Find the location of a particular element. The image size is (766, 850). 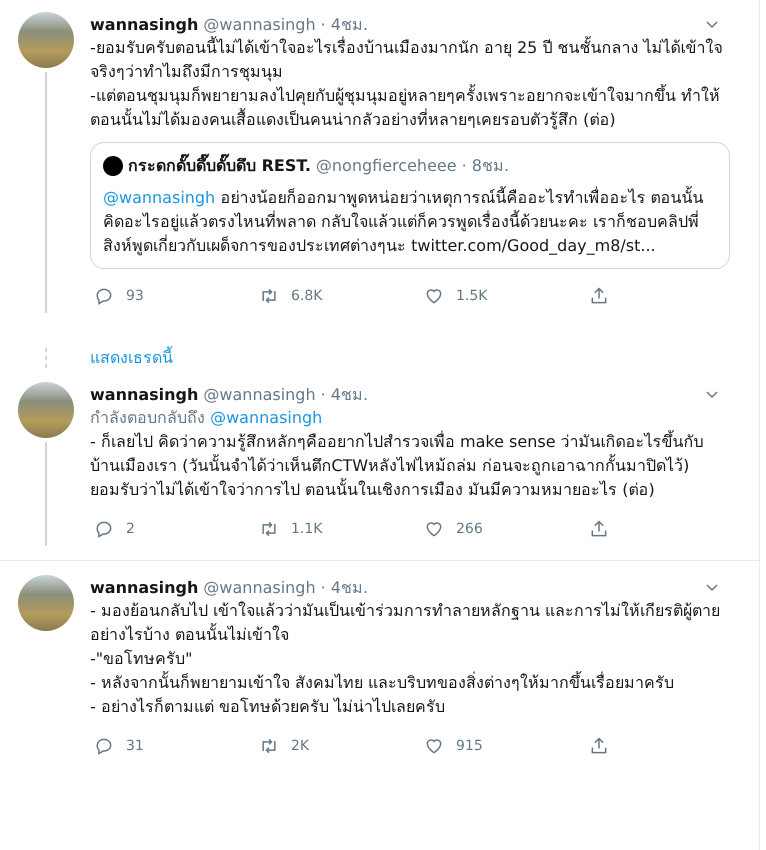

tweet-text: - หลังจากนั้นก็พยายามเข้าใจ สังคมไทย และบริบทของสิ่งต่างๆให้มากขึ้นเรื่อยมาครับ is located at coordinates (383, 682).